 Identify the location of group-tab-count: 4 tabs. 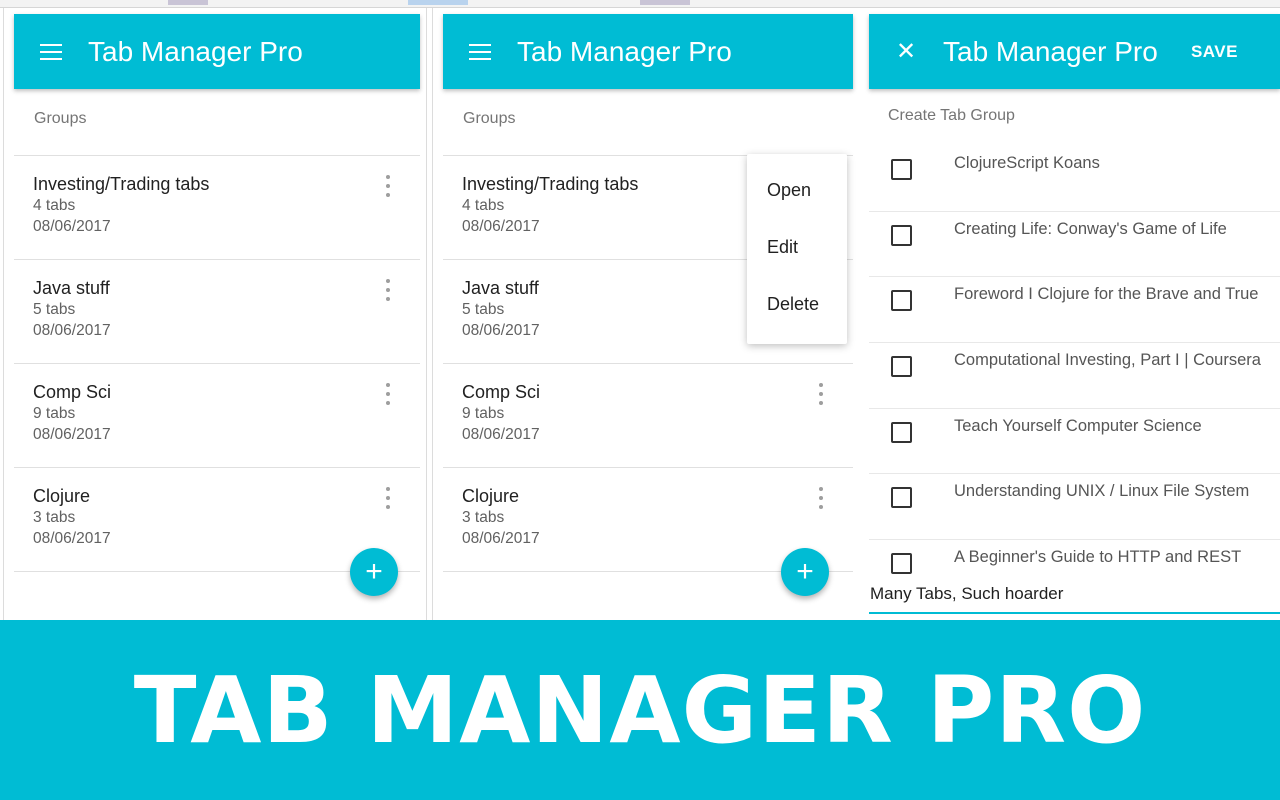
(54, 205).